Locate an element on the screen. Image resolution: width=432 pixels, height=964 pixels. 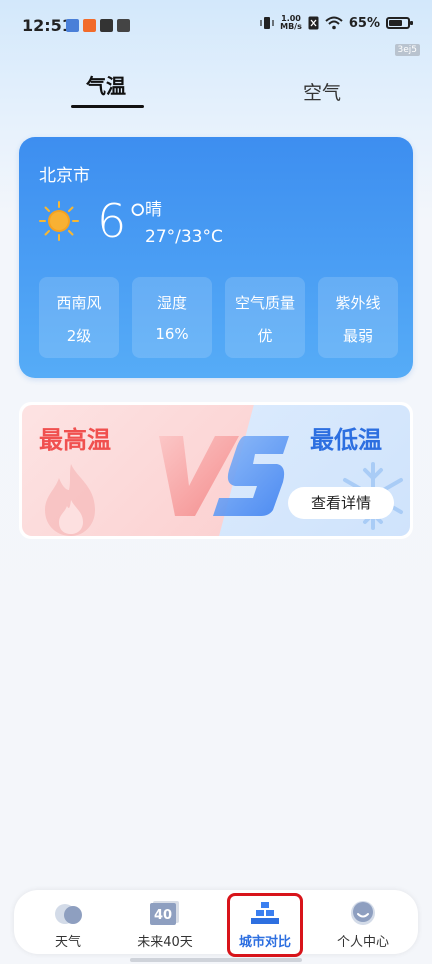
vs-emblem is located at coordinates (224, 476).